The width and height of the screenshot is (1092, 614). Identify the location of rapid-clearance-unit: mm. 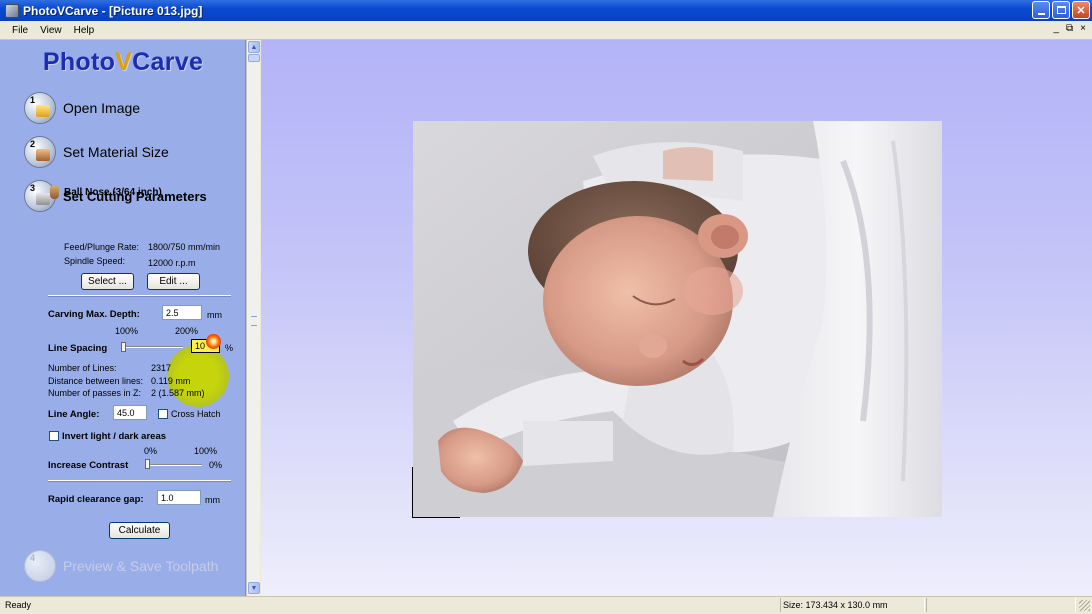
(212, 500).